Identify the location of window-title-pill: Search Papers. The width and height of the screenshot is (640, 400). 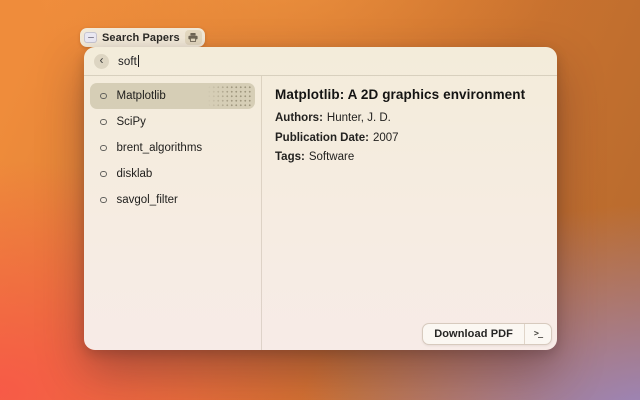
(142, 37).